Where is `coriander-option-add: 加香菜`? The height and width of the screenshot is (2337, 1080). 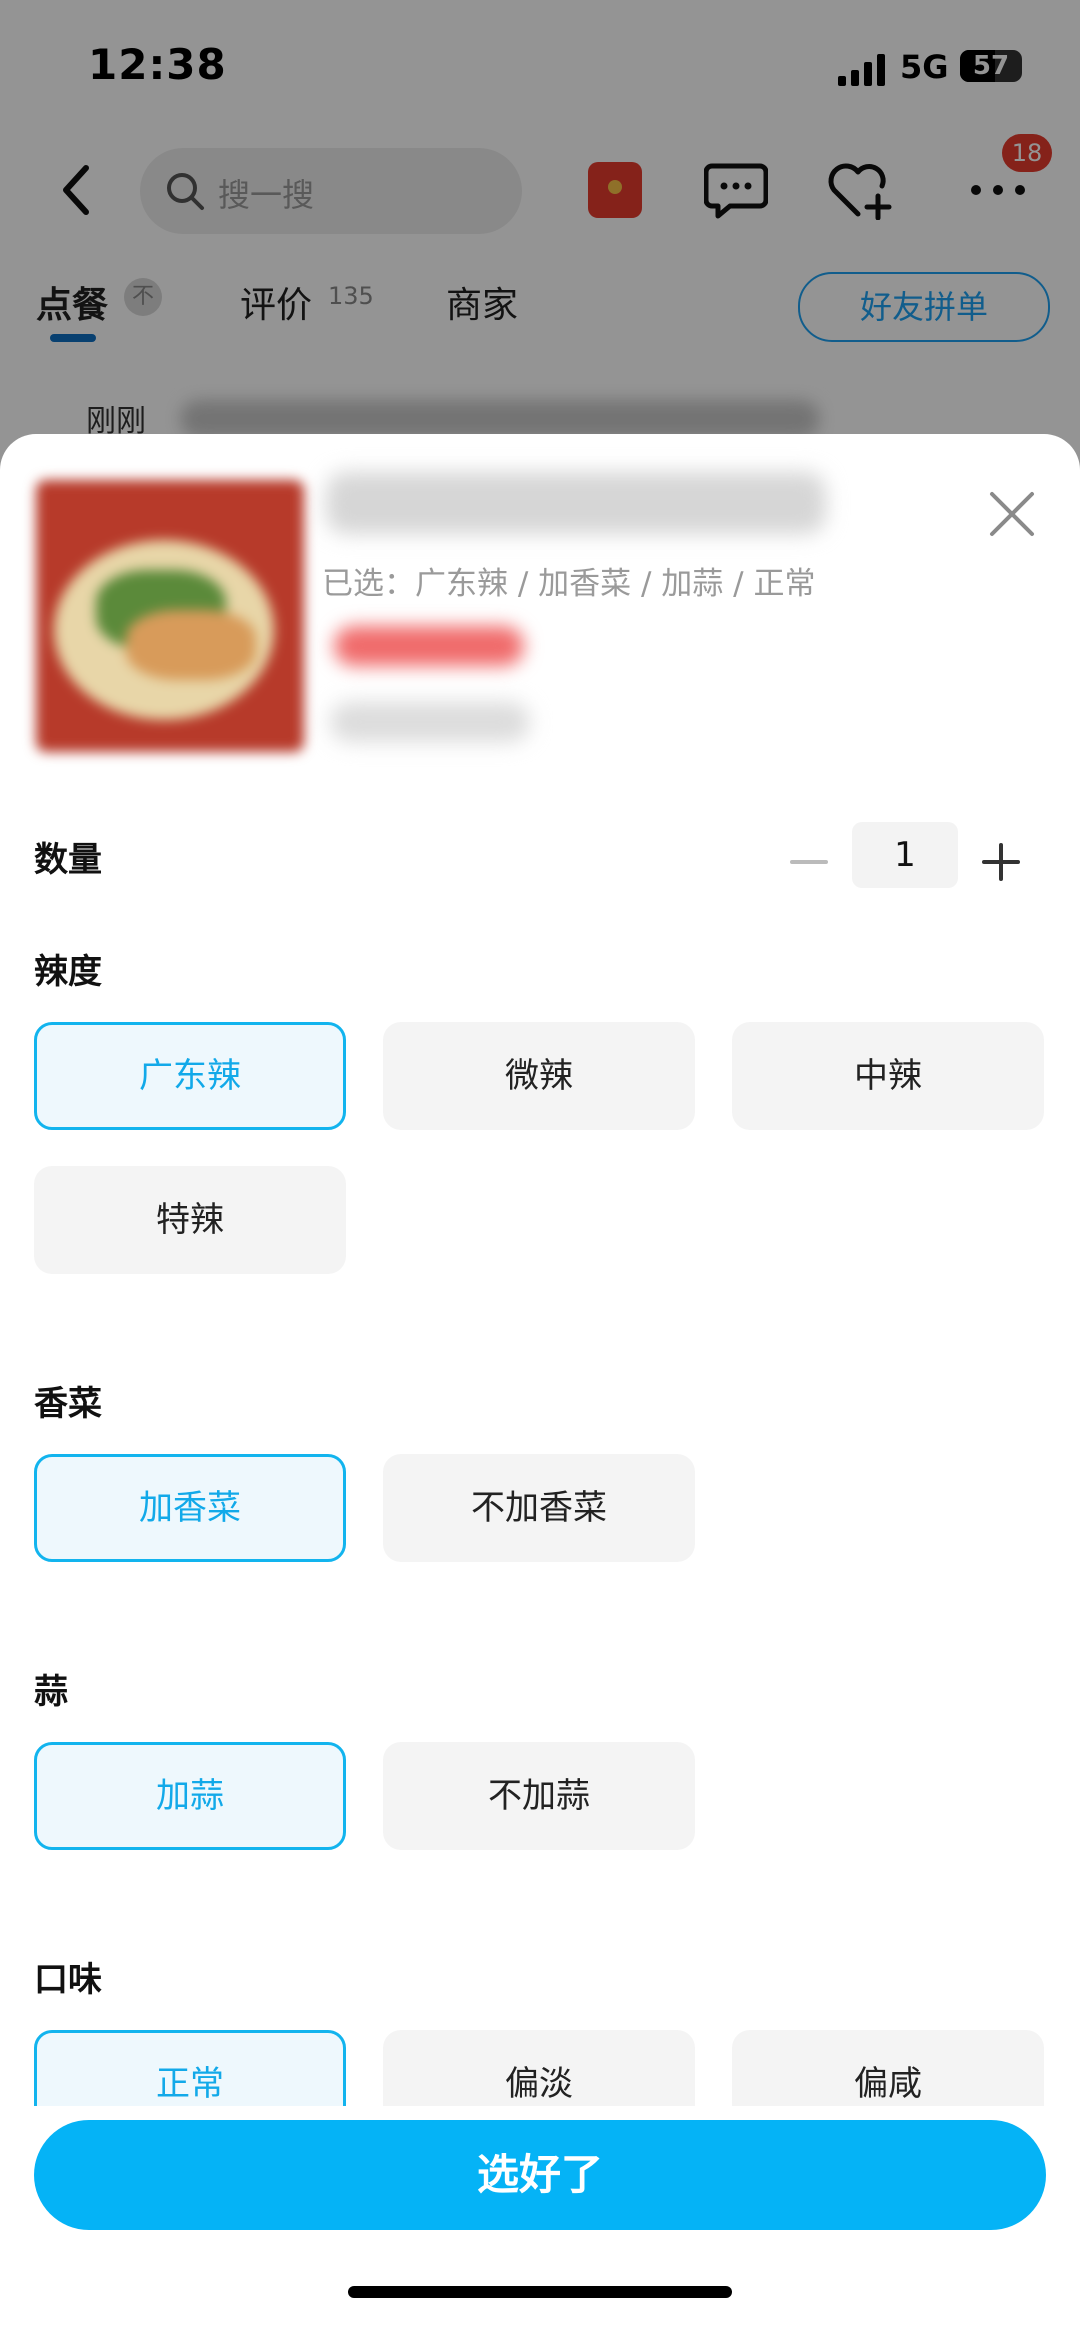 coriander-option-add: 加香菜 is located at coordinates (190, 1508).